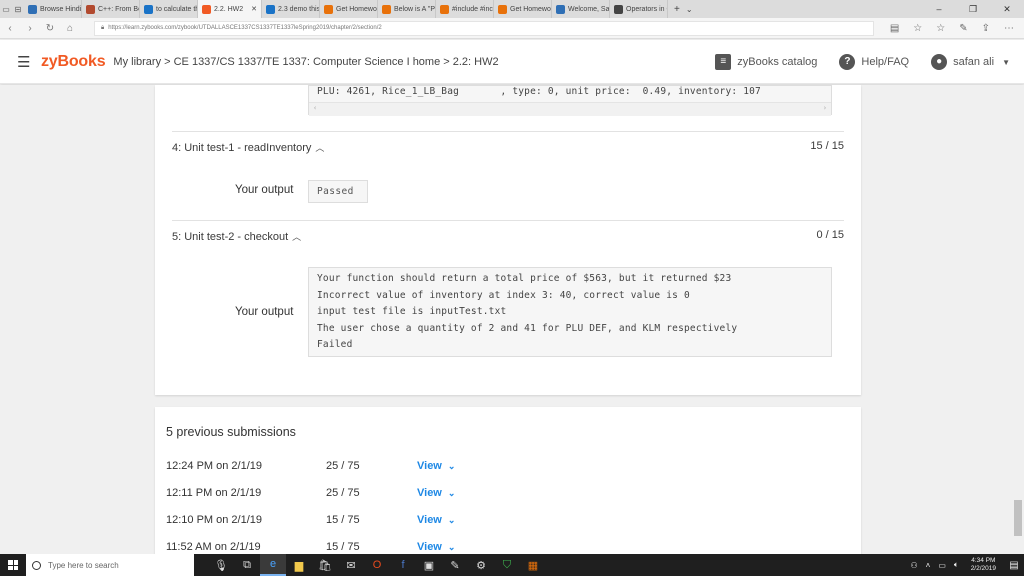  Describe the element at coordinates (1014, 565) in the screenshot. I see `notification-icon: ▤` at that location.